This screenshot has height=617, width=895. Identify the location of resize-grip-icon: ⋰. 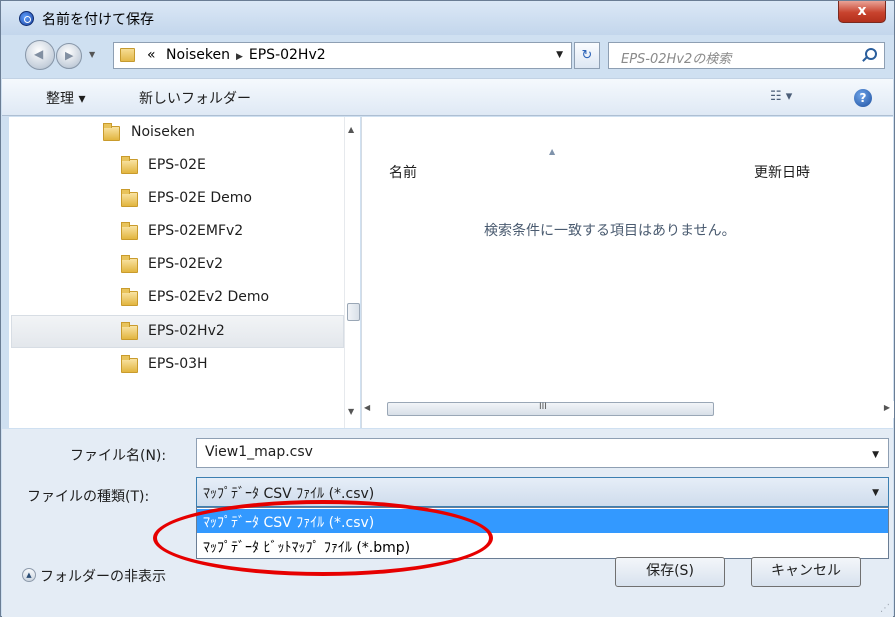
(885, 608).